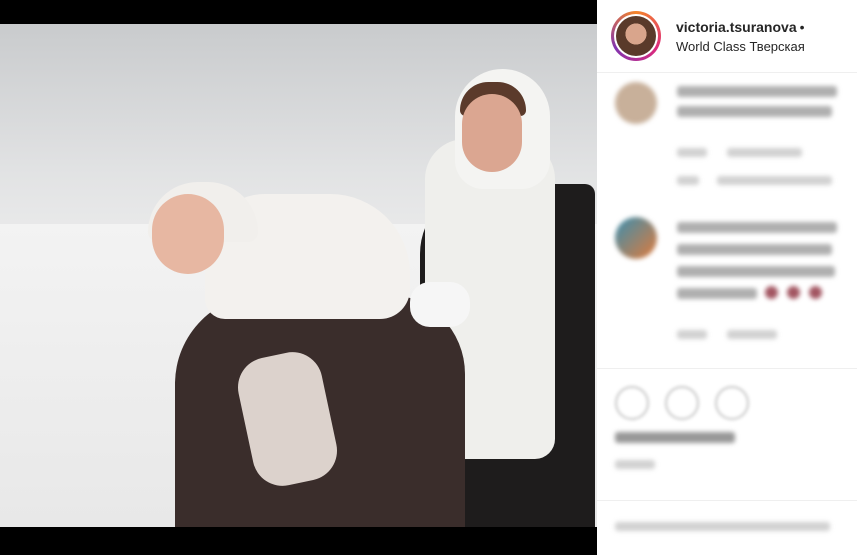  I want to click on avatar-story-ring, so click(636, 36).